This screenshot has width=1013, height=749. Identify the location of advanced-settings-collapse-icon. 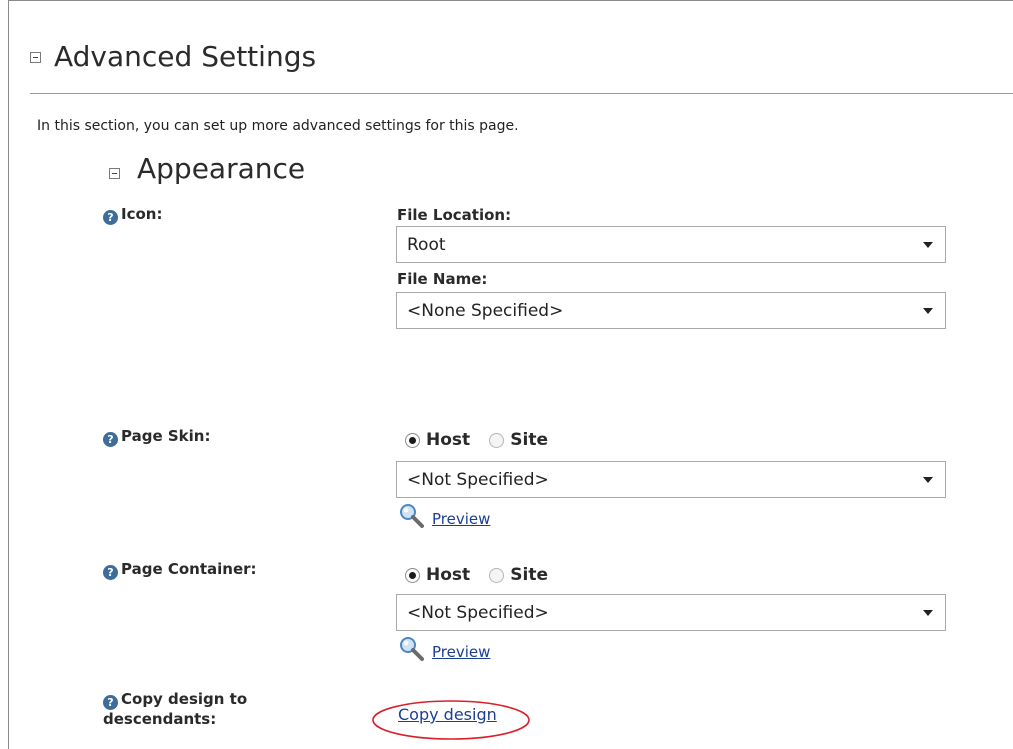
(35, 57).